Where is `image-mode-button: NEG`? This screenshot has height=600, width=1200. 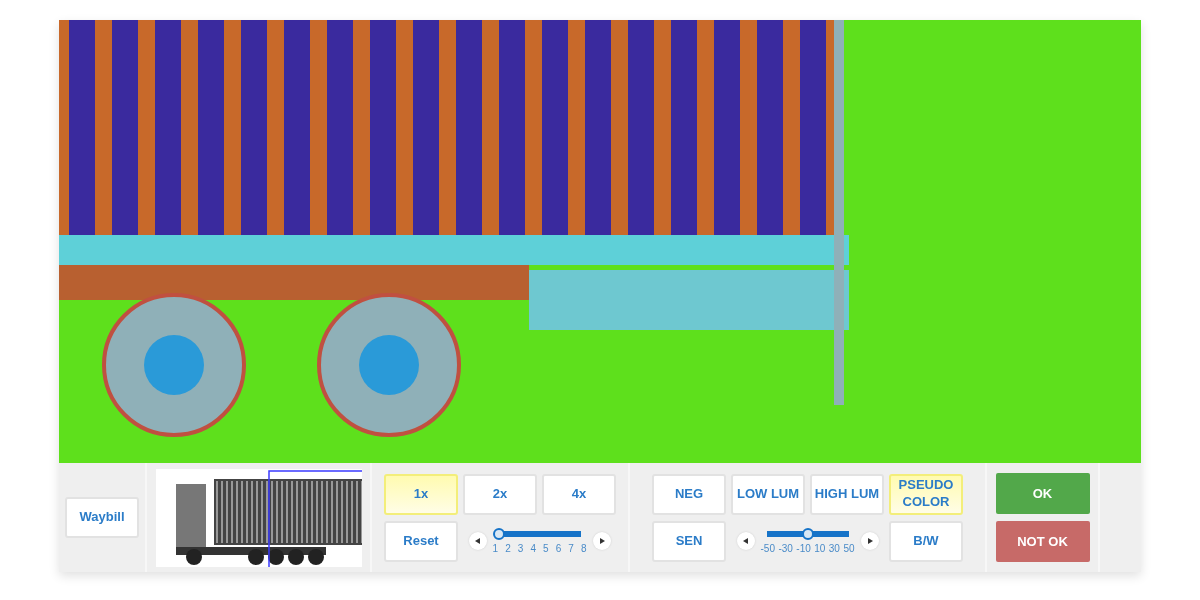
image-mode-button: NEG is located at coordinates (689, 494).